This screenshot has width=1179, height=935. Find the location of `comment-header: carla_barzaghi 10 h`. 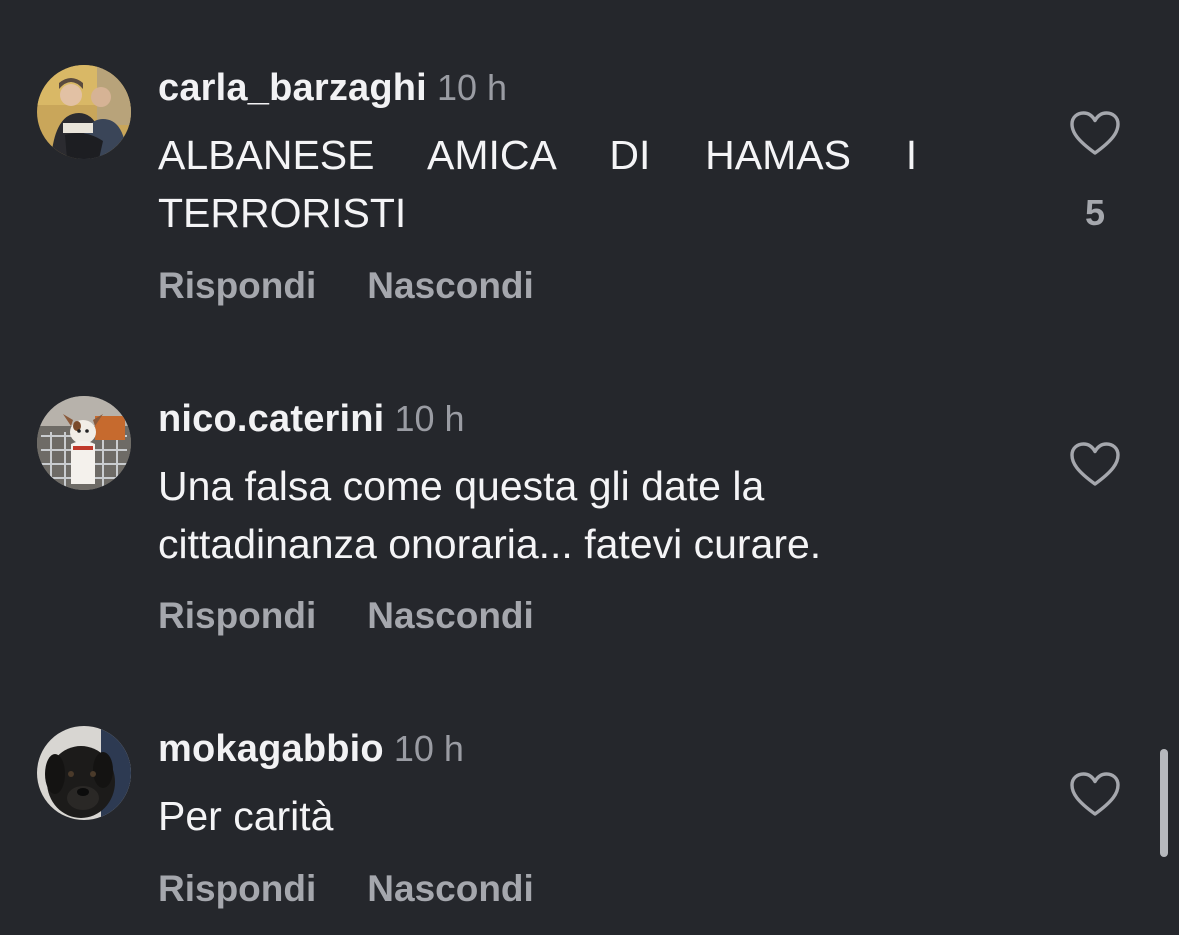

comment-header: carla_barzaghi 10 h is located at coordinates (332, 92).